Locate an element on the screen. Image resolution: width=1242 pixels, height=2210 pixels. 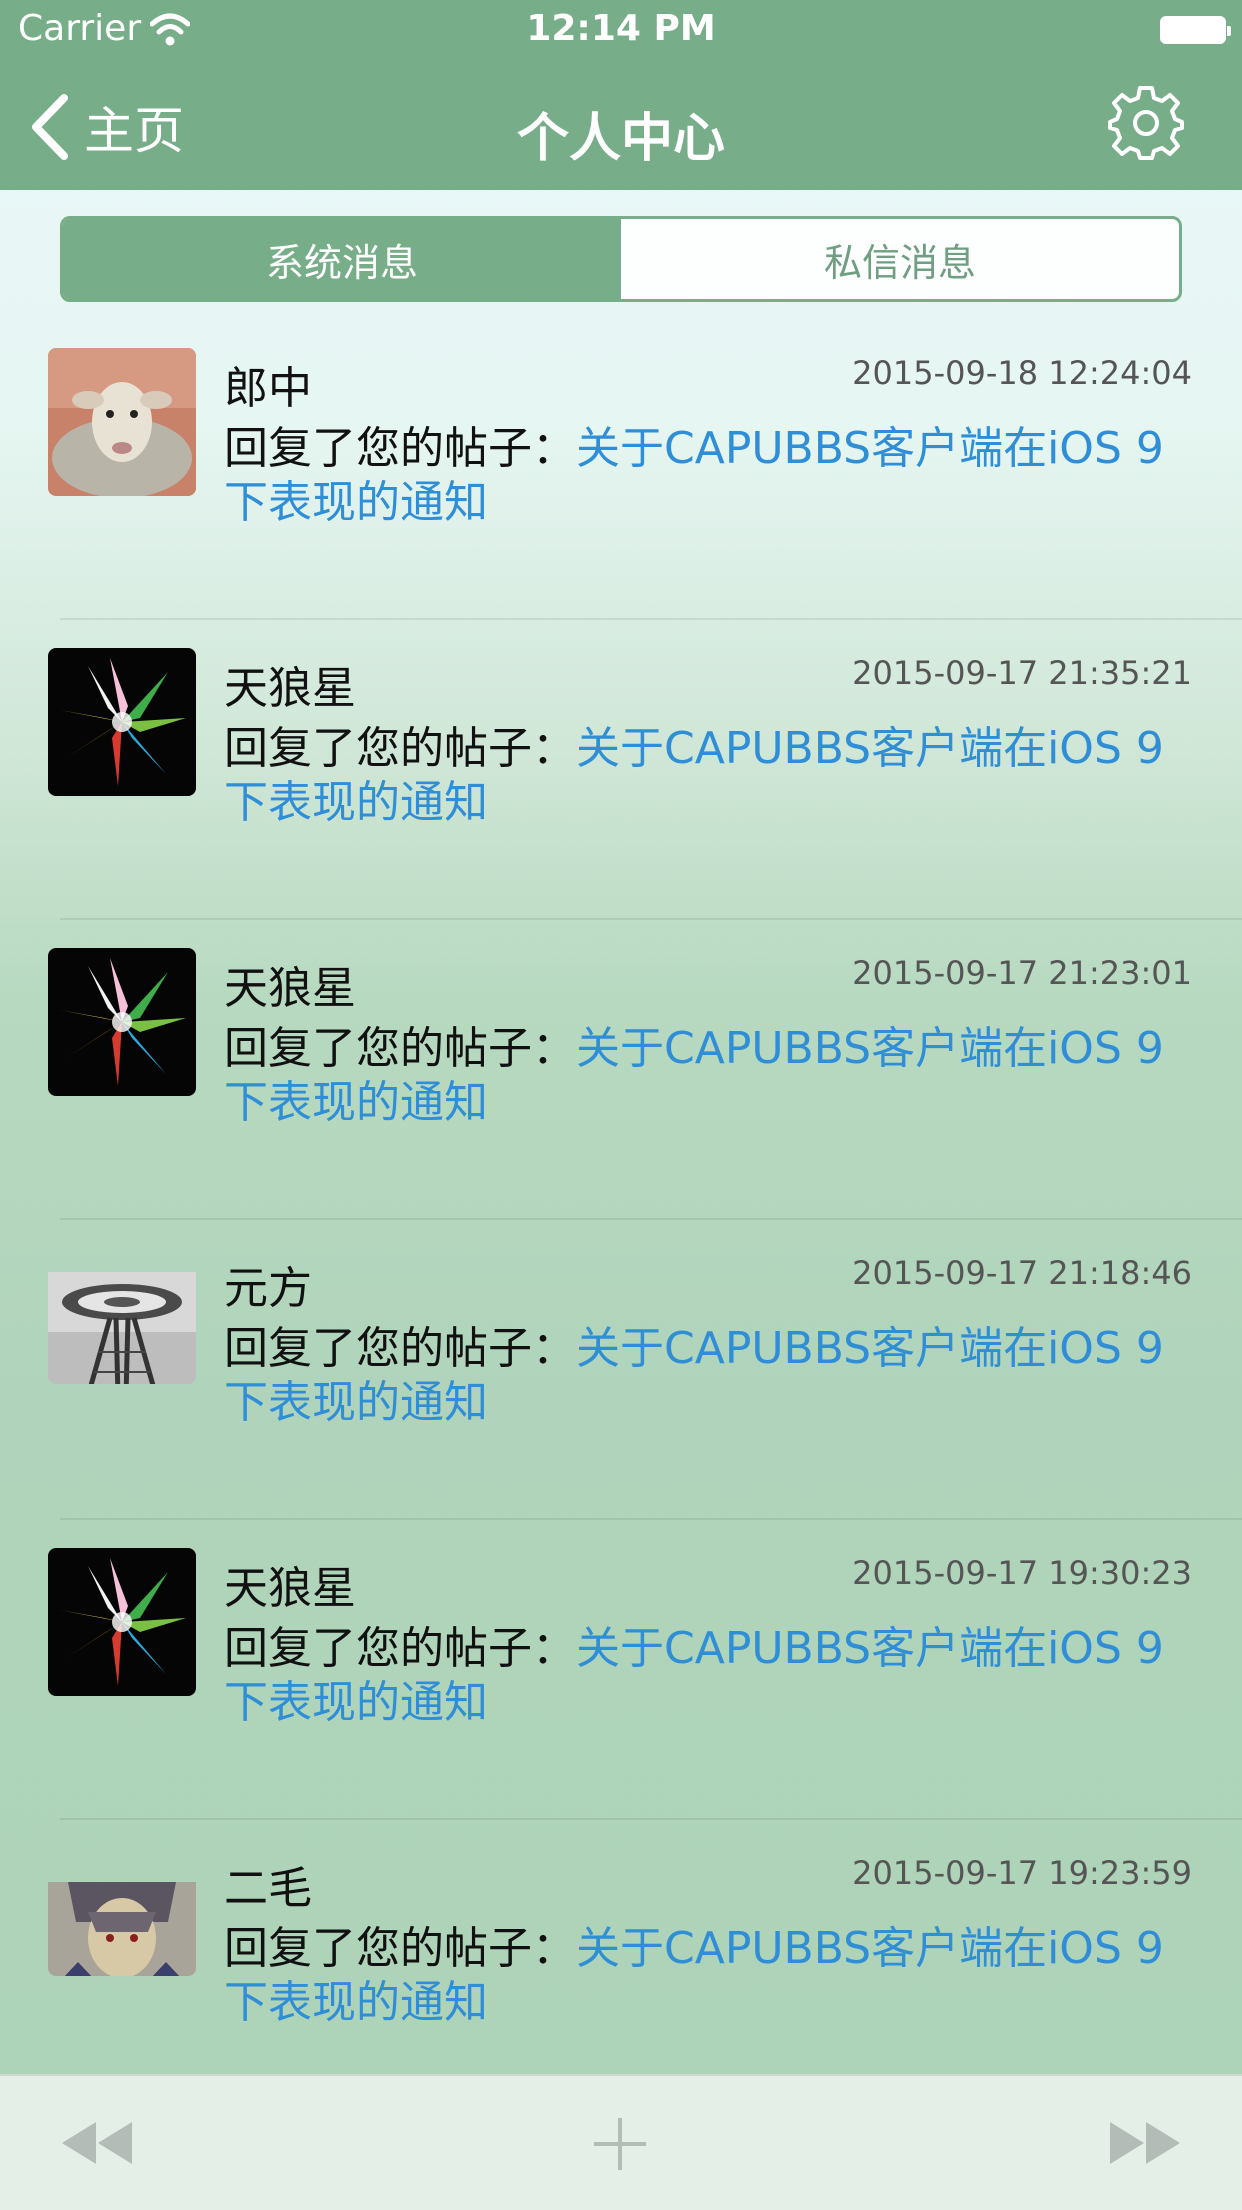
author-name: 二毛 is located at coordinates (268, 1884).